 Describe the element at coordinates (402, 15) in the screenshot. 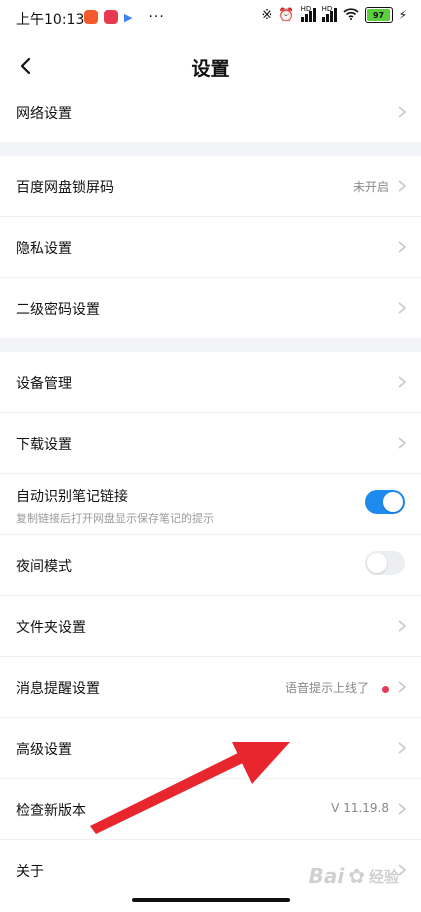

I see `charging-icon: ⚡` at that location.